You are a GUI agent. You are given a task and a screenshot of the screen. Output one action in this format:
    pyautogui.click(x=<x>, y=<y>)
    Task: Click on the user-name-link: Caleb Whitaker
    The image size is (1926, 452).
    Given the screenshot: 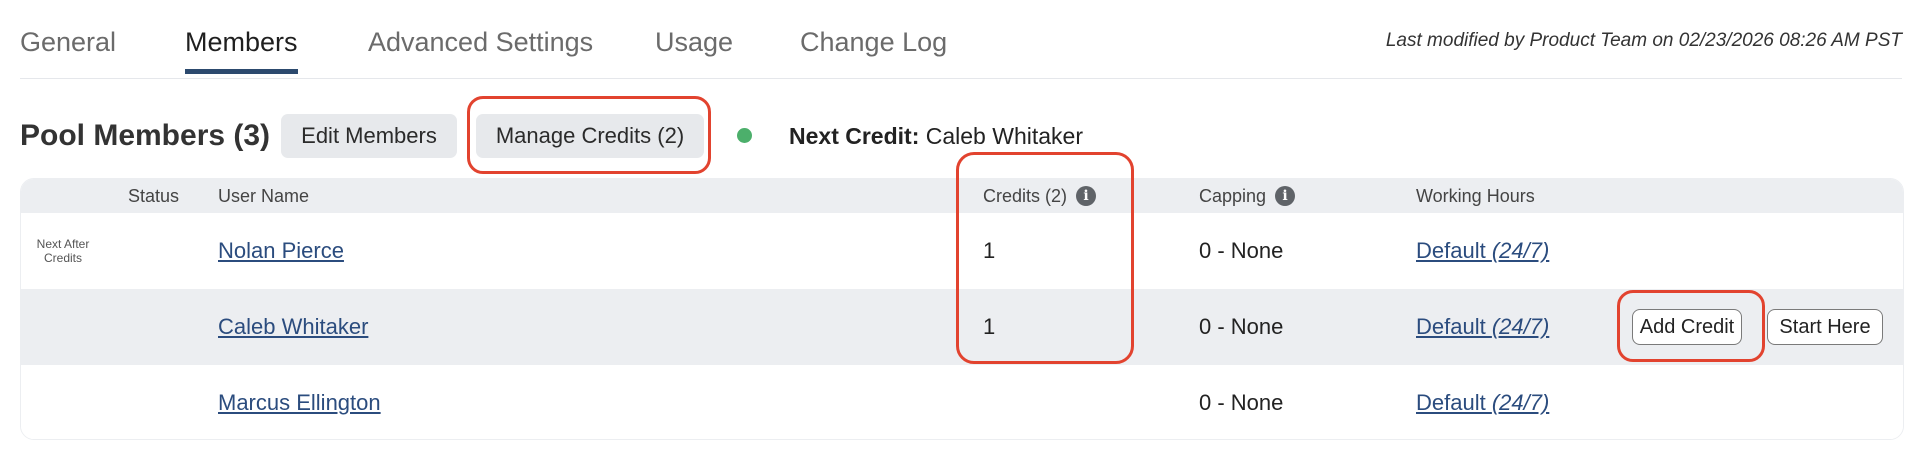 What is the action you would take?
    pyautogui.click(x=293, y=327)
    